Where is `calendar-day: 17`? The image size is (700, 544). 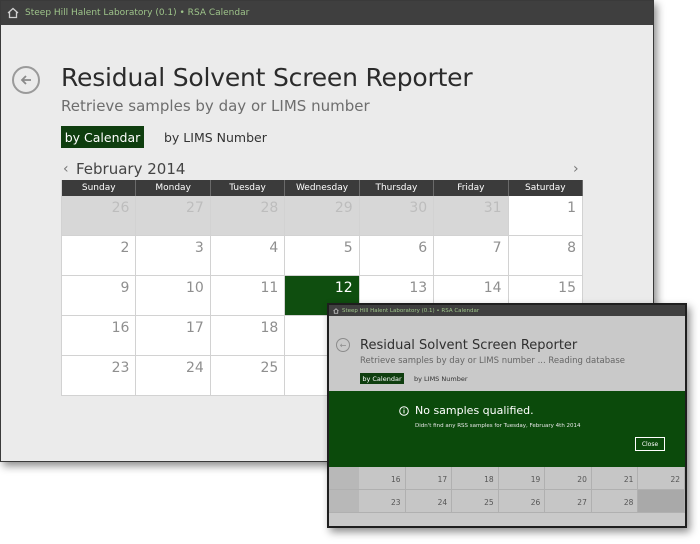 calendar-day: 17 is located at coordinates (173, 336).